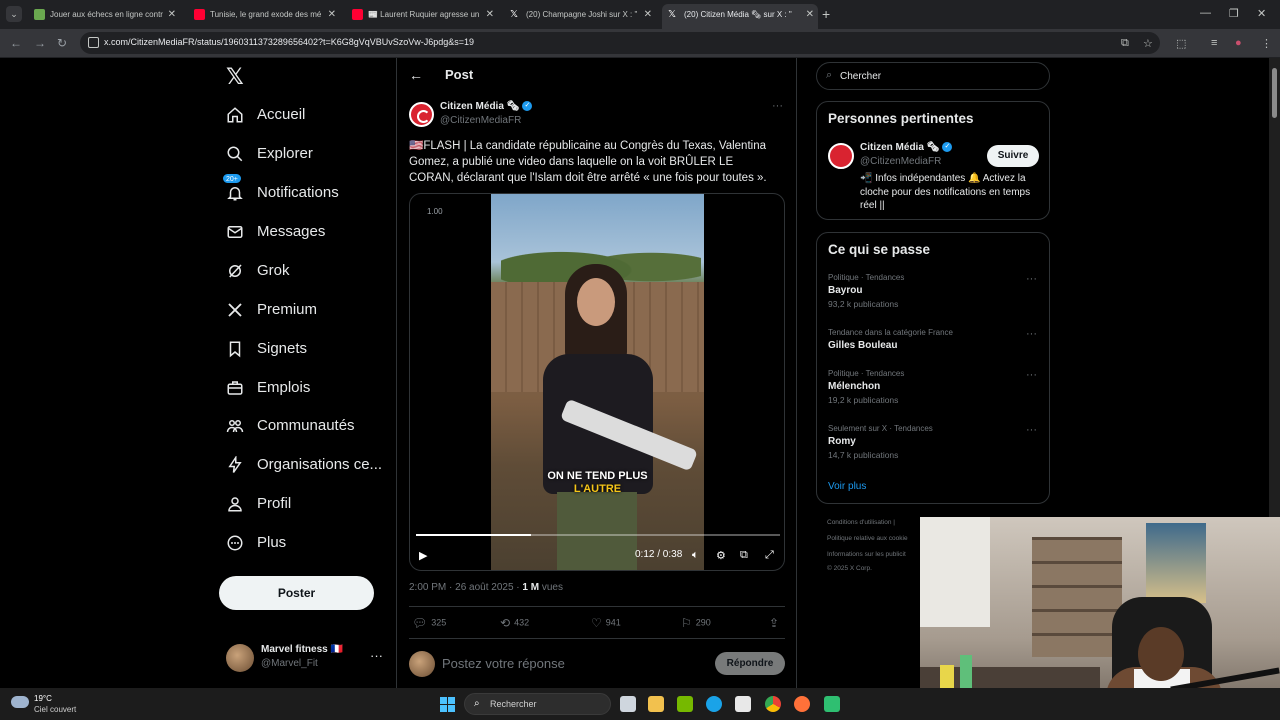 This screenshot has width=1280, height=720. I want to click on author-handle: @CitizenMediaFR, so click(480, 120).